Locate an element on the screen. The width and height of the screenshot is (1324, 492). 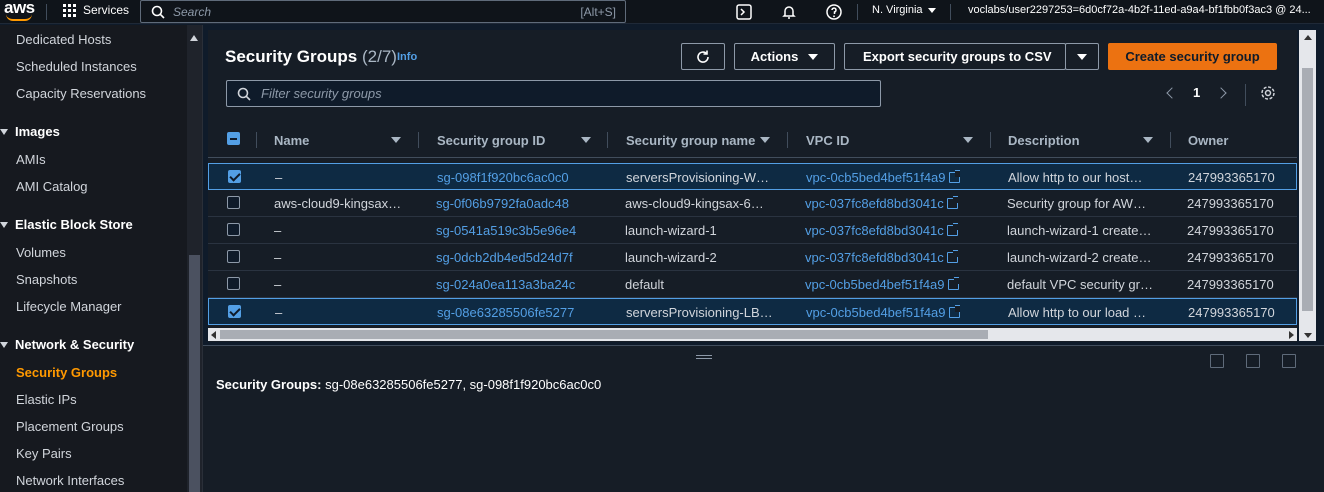
chevron-right-icon is located at coordinates (1221, 92).